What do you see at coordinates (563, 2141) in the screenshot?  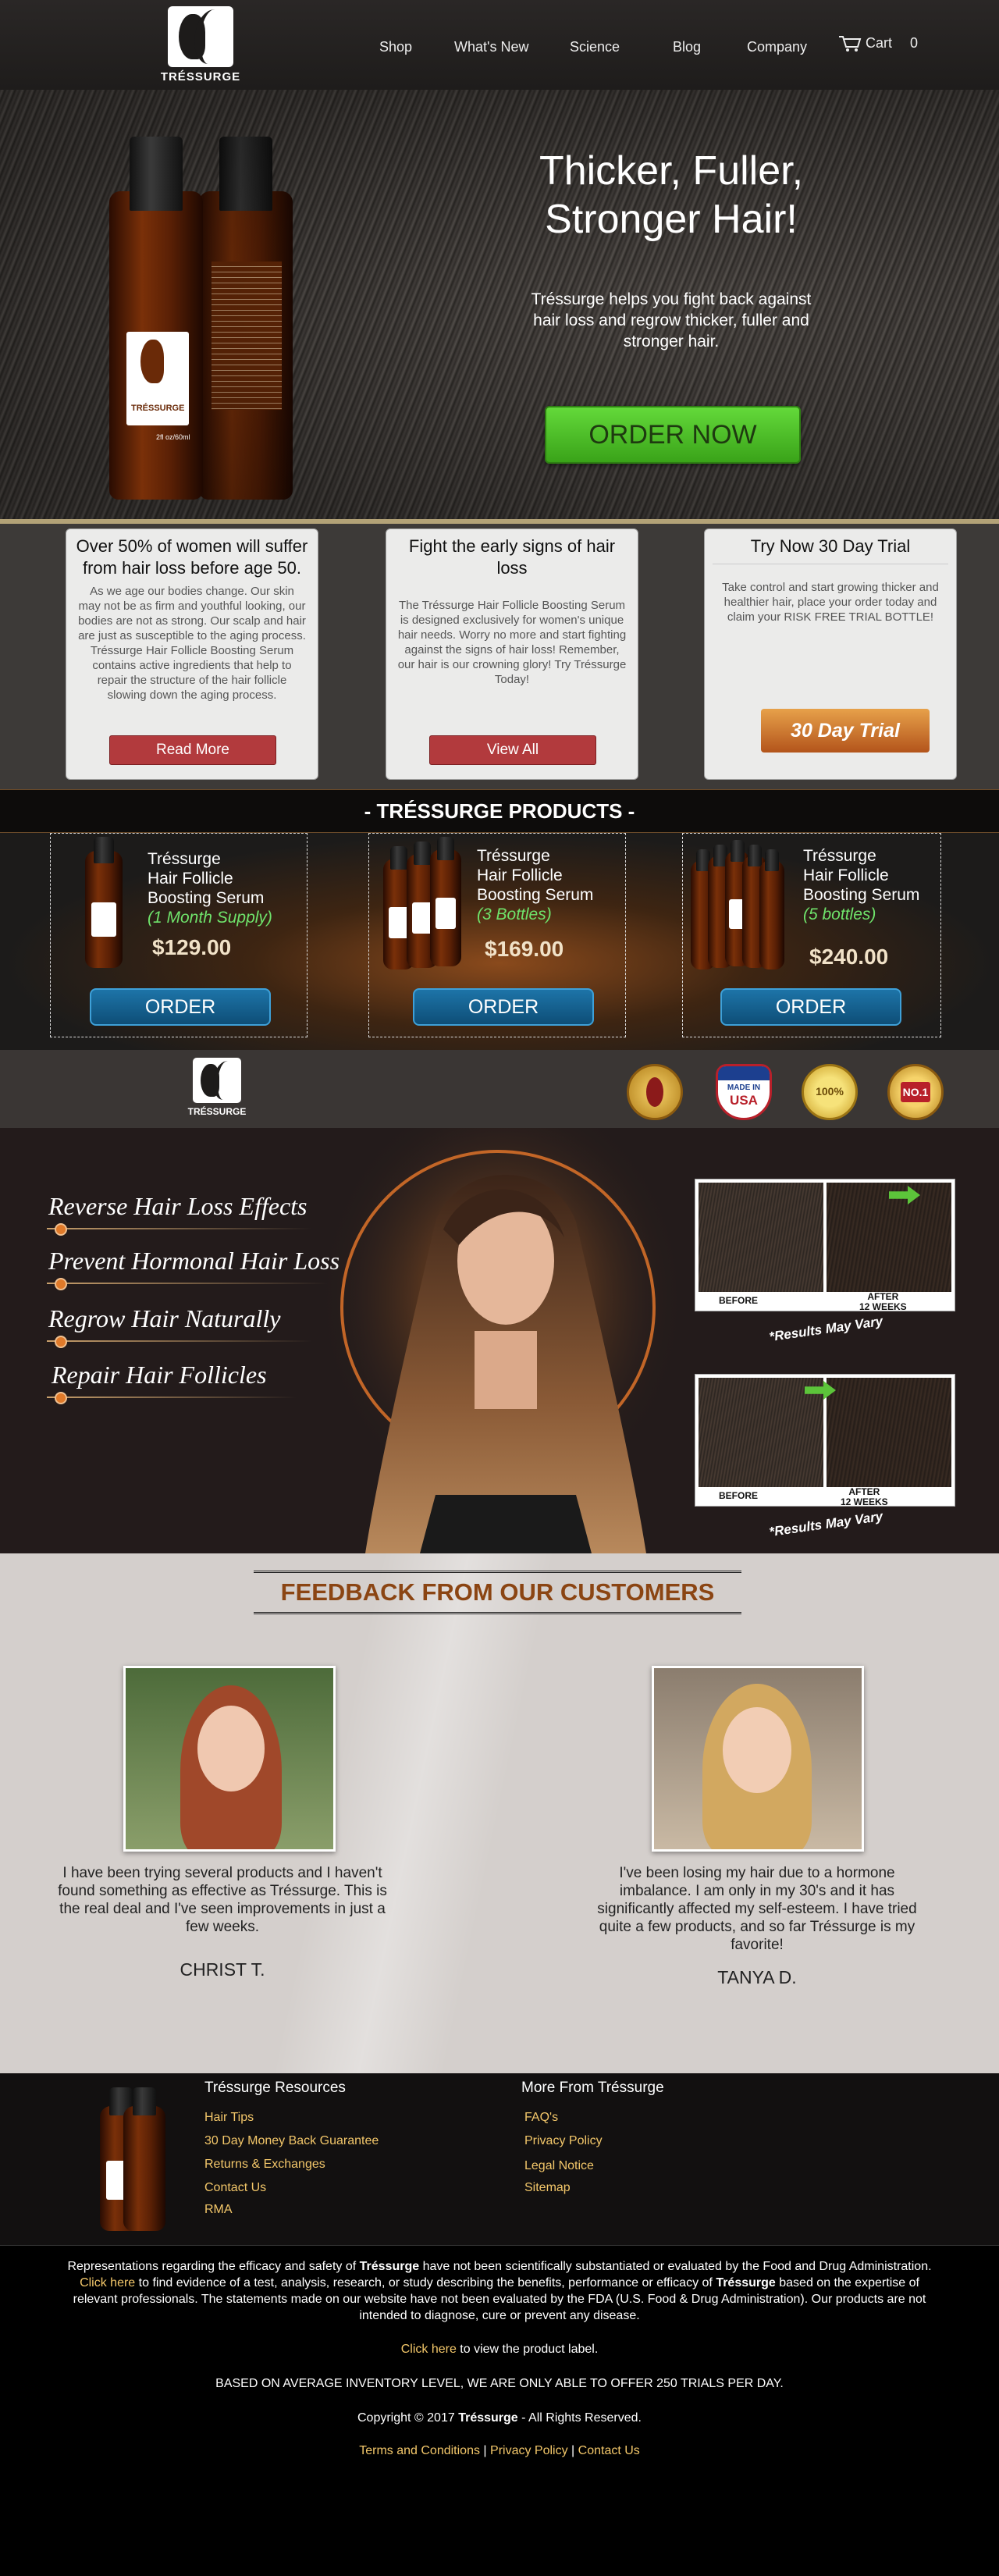 I see `footer-link-privacy: Privacy Policy` at bounding box center [563, 2141].